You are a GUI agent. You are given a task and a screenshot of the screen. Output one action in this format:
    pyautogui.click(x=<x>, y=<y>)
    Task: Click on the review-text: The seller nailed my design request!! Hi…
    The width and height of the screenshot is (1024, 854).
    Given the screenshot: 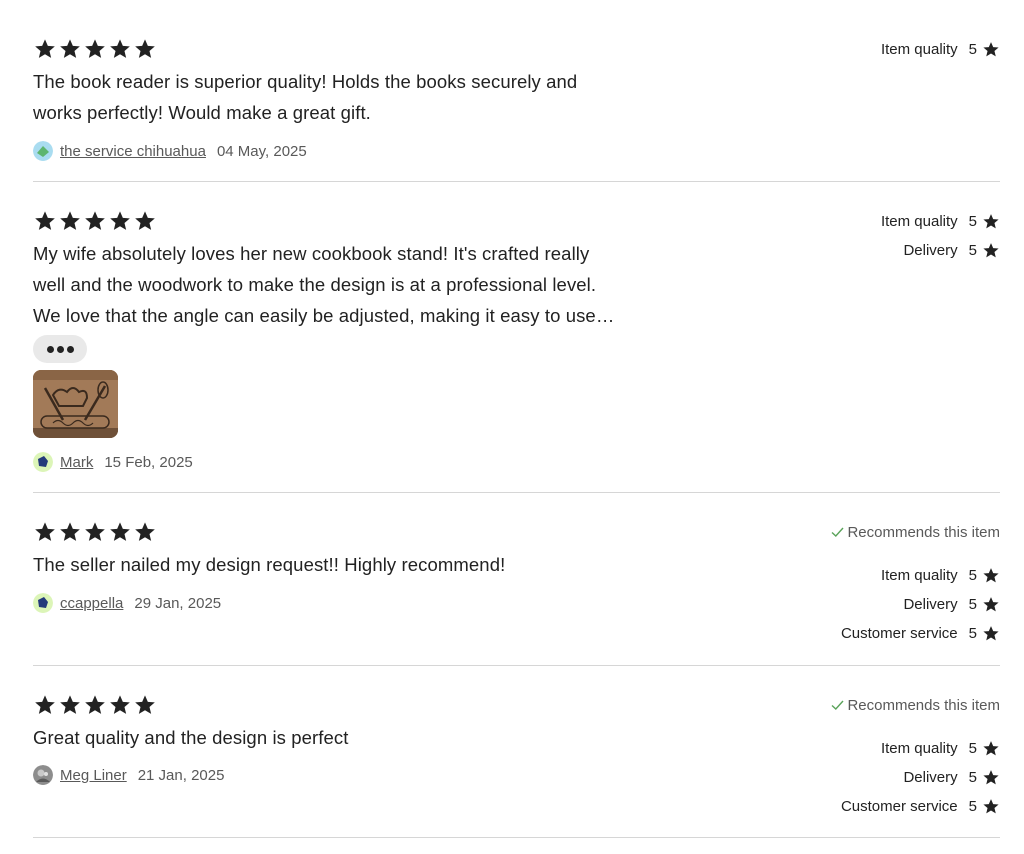 What is the action you would take?
    pyautogui.click(x=269, y=564)
    